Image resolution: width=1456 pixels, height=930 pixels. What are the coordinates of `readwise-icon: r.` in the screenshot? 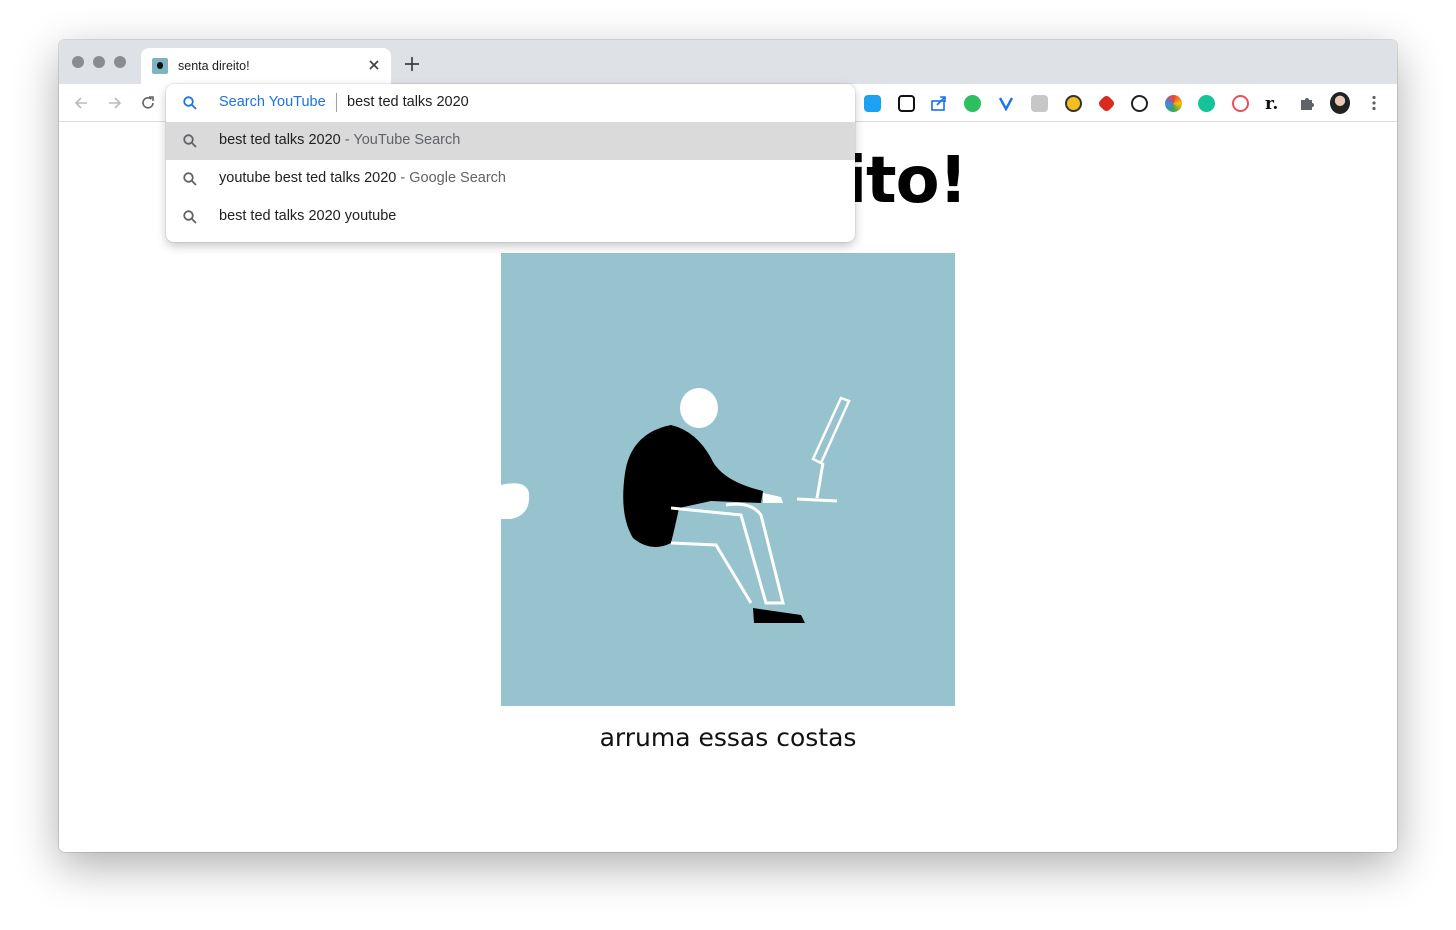 It's located at (1273, 103).